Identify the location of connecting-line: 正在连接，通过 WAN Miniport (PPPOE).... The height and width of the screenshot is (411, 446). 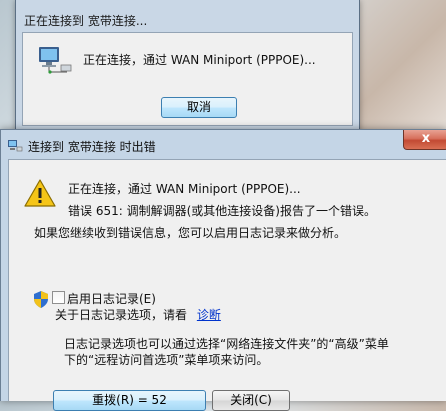
(184, 189).